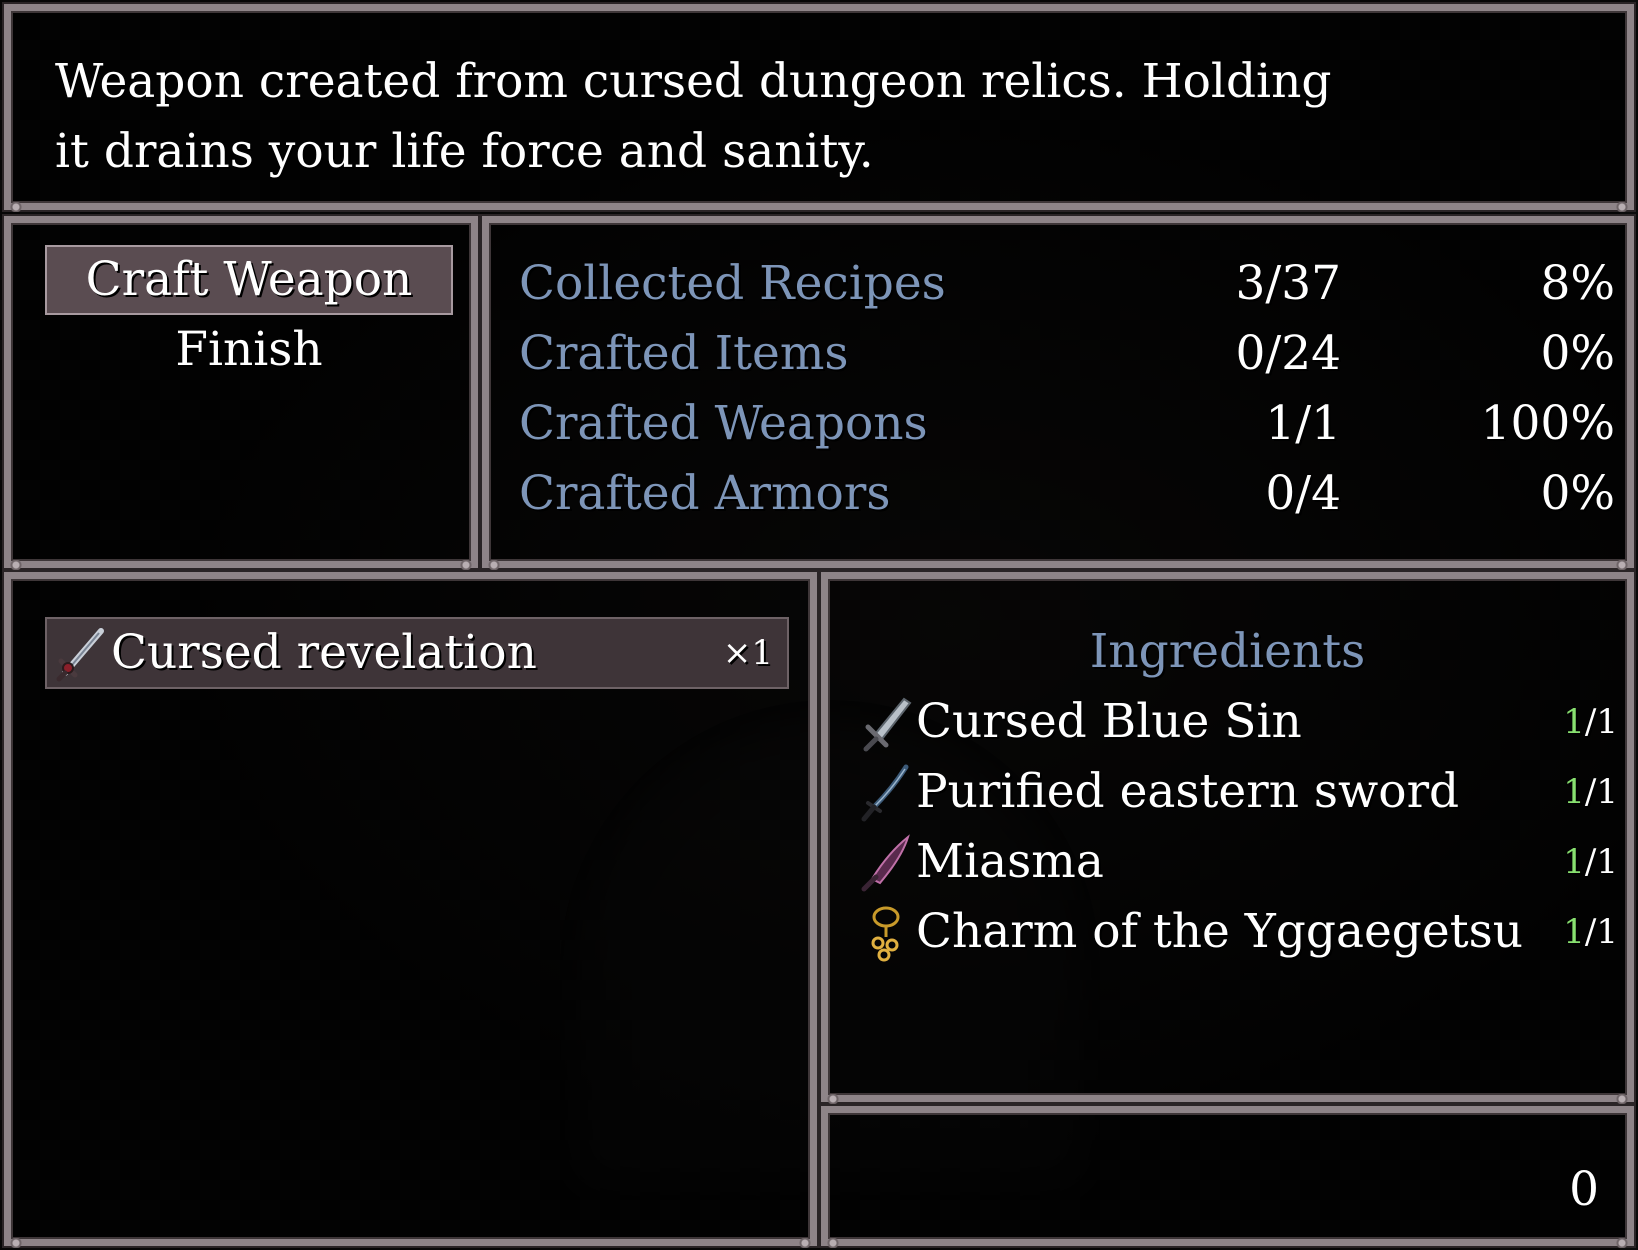  I want to click on ingredients-title: Ingredients, so click(1227, 651).